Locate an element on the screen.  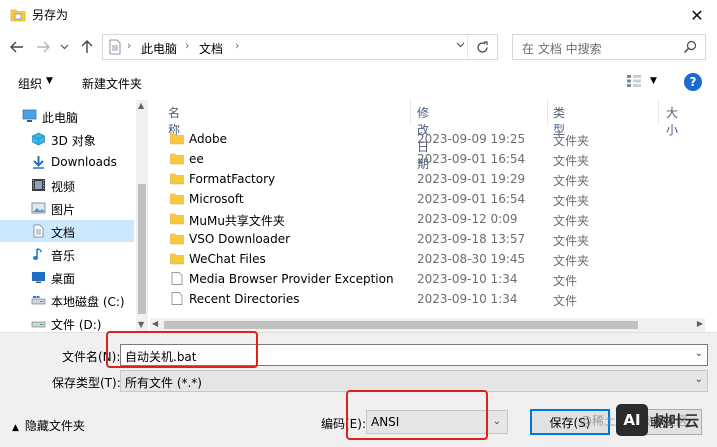
refresh-button is located at coordinates (482, 47).